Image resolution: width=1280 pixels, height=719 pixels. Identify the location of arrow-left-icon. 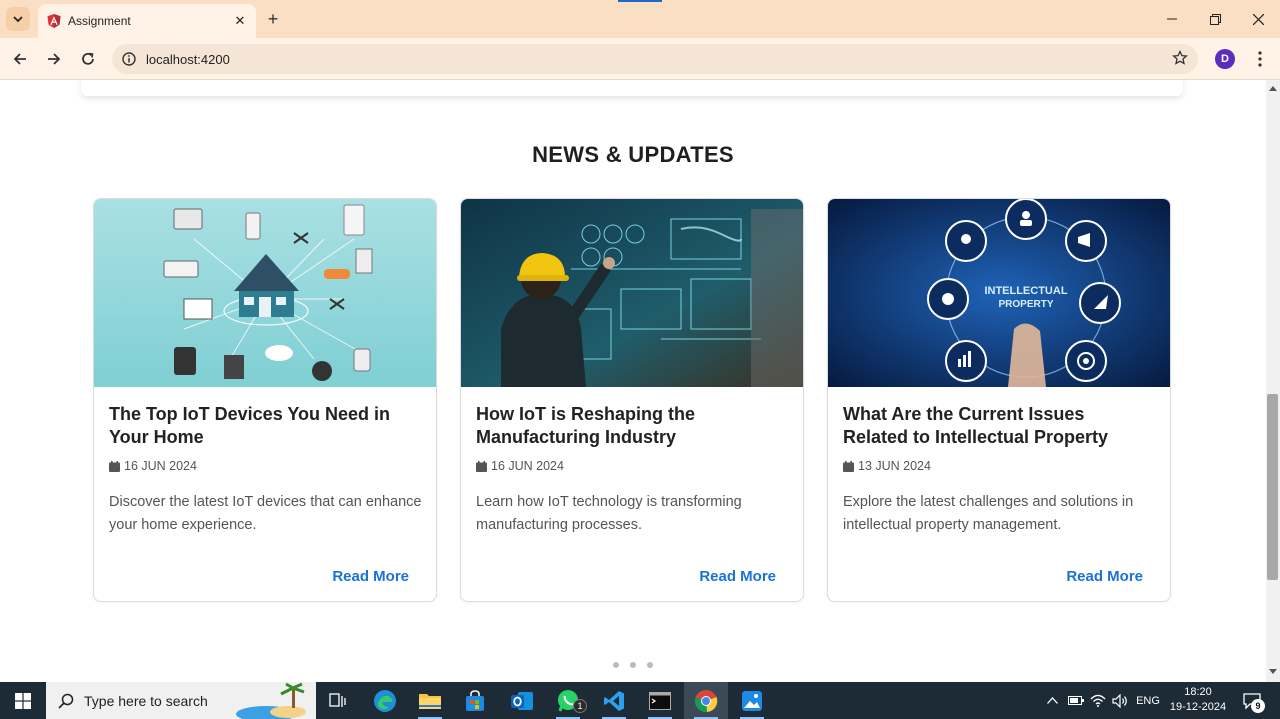
(19, 59).